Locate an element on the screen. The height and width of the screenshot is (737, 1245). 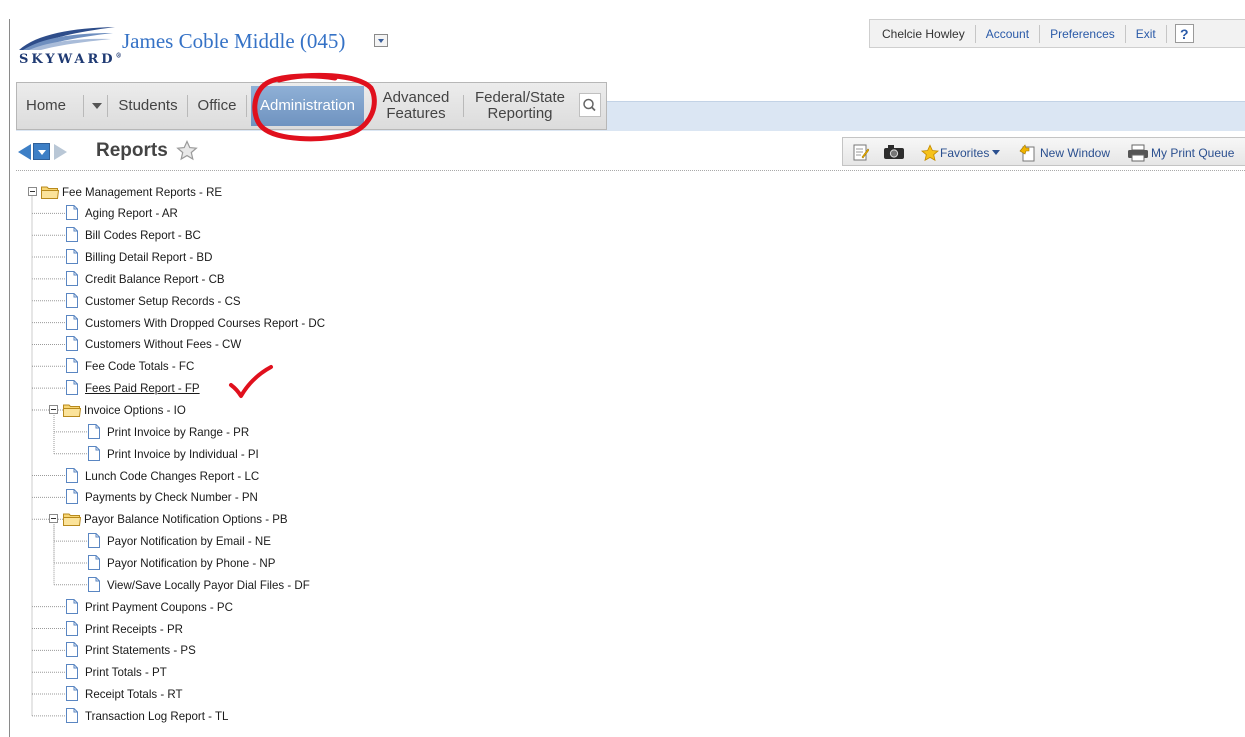
nav-search-button is located at coordinates (590, 105).